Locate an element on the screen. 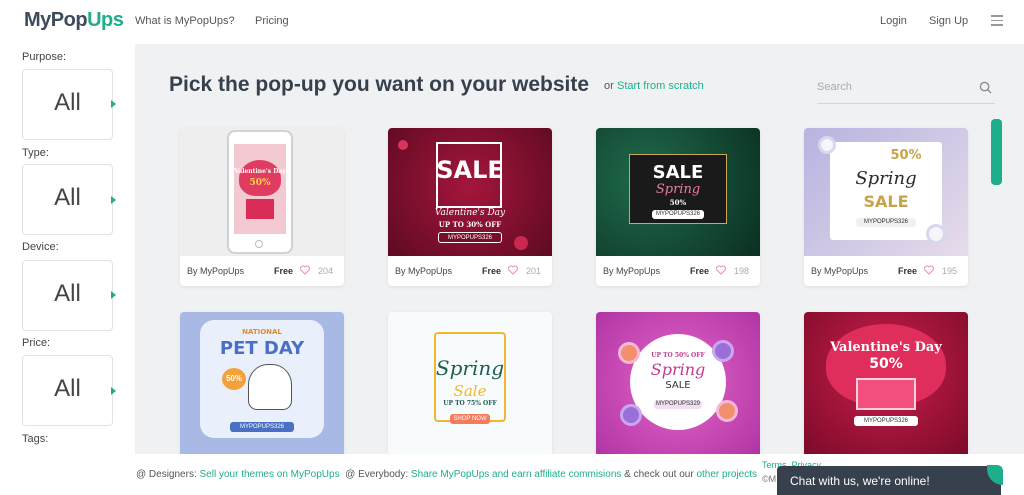 The width and height of the screenshot is (1024, 495). phone-screen: Valentine's Day 50% is located at coordinates (260, 189).